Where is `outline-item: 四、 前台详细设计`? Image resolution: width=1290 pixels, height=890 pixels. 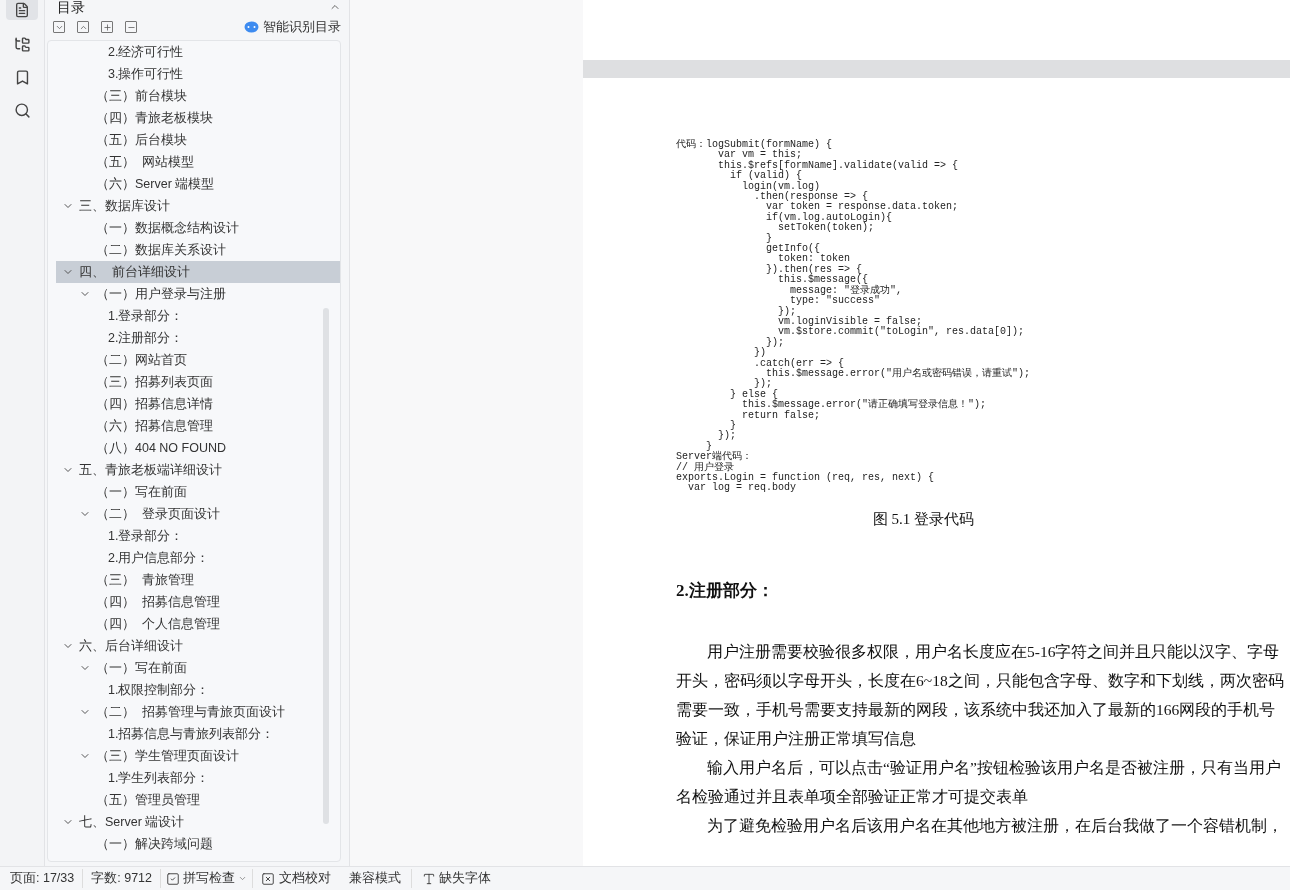
outline-item: 四、 前台详细设计 is located at coordinates (198, 272).